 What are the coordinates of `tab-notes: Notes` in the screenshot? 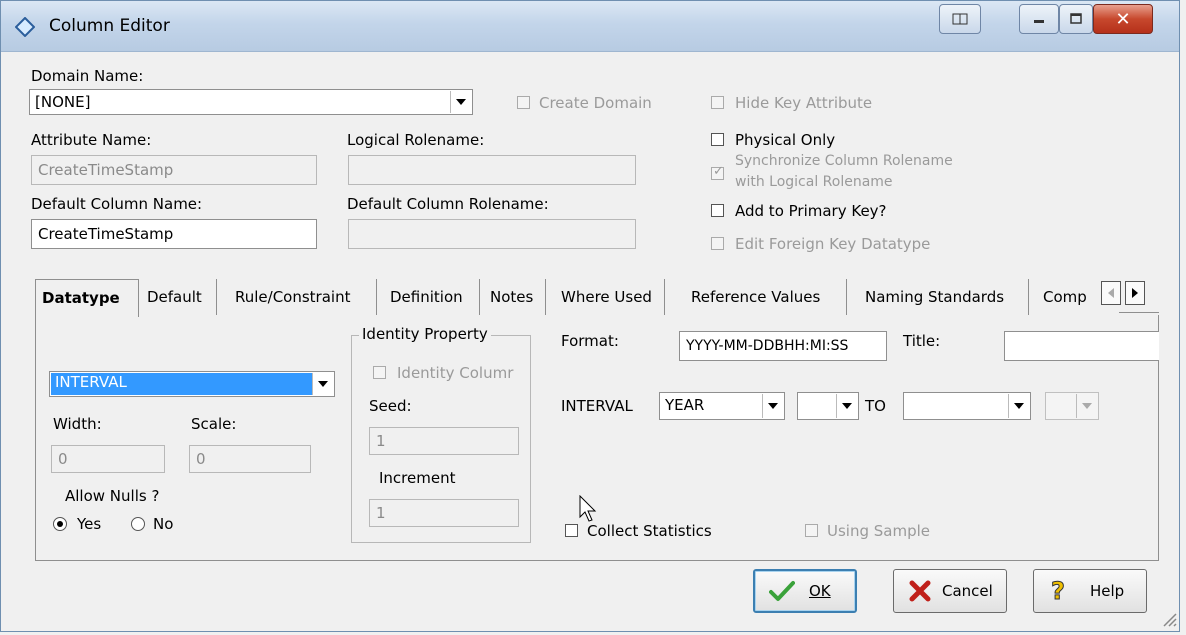 It's located at (515, 297).